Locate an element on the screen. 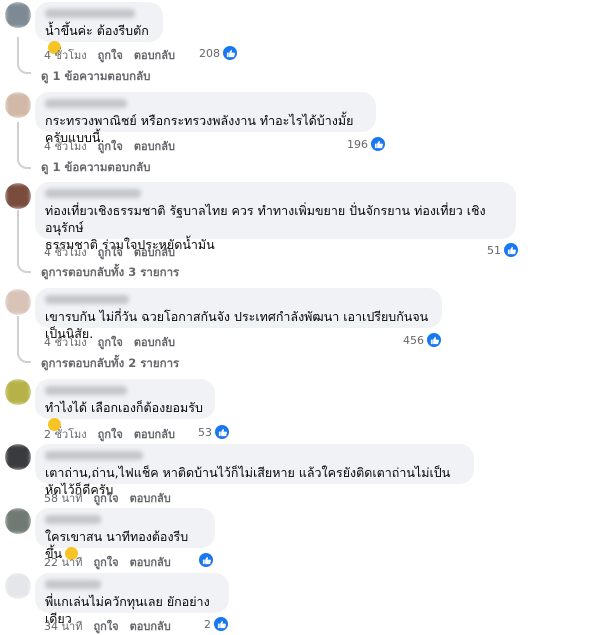  comment-actions: 34 นาที ถูกใจ ตอบกลับ is located at coordinates (113, 626).